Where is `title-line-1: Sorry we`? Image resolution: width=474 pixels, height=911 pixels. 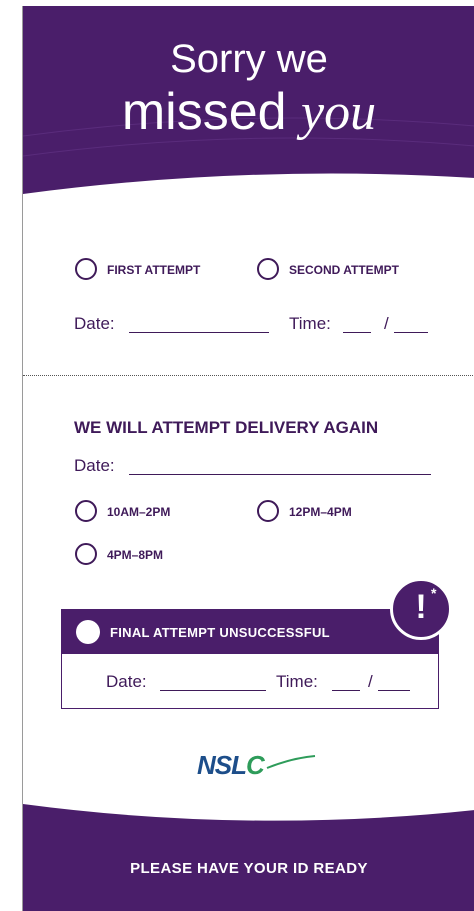
title-line-1: Sorry we is located at coordinates (249, 59).